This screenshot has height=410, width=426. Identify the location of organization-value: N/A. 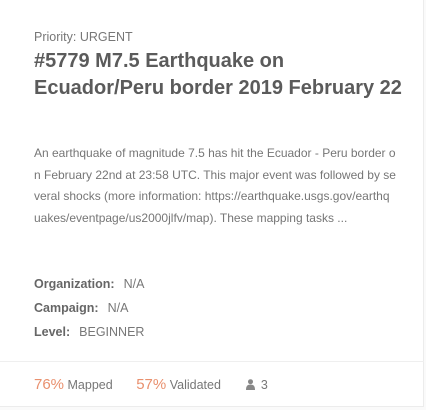
(134, 284).